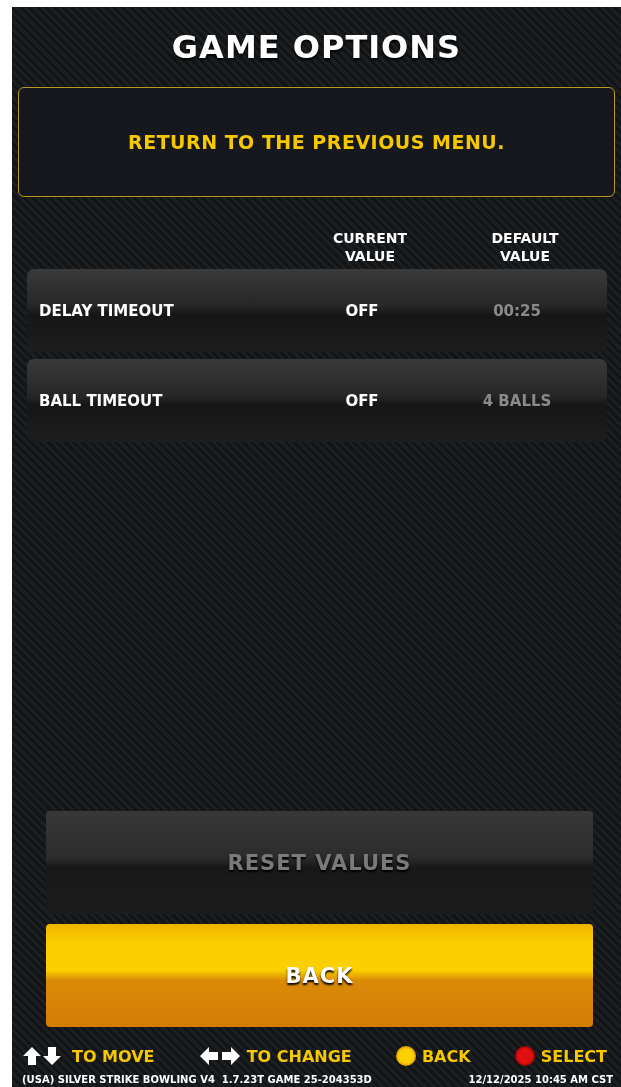 This screenshot has height=1087, width=621. Describe the element at coordinates (197, 1079) in the screenshot. I see `version-text: (USA) SILVER STRIKE BOWLING V4 1.7.23T GAME 25-204353D` at that location.